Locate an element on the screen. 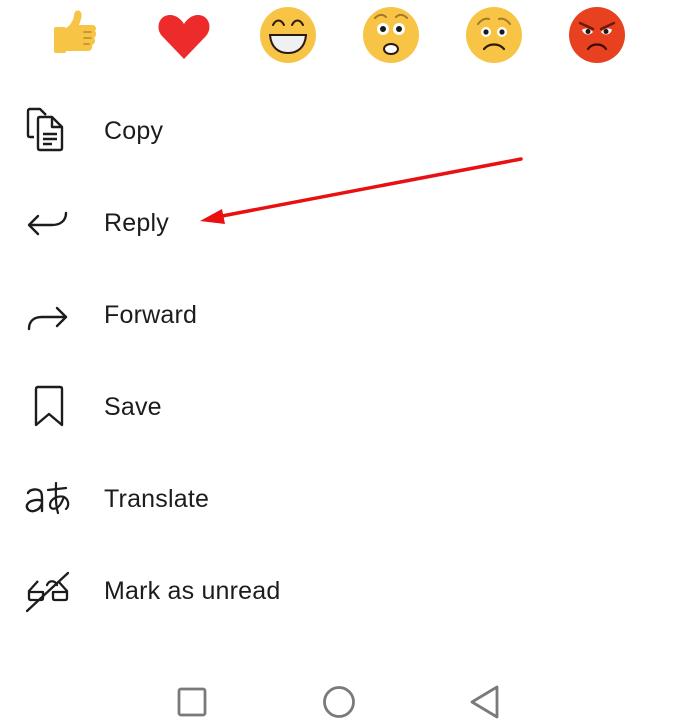  circle-icon is located at coordinates (339, 702).